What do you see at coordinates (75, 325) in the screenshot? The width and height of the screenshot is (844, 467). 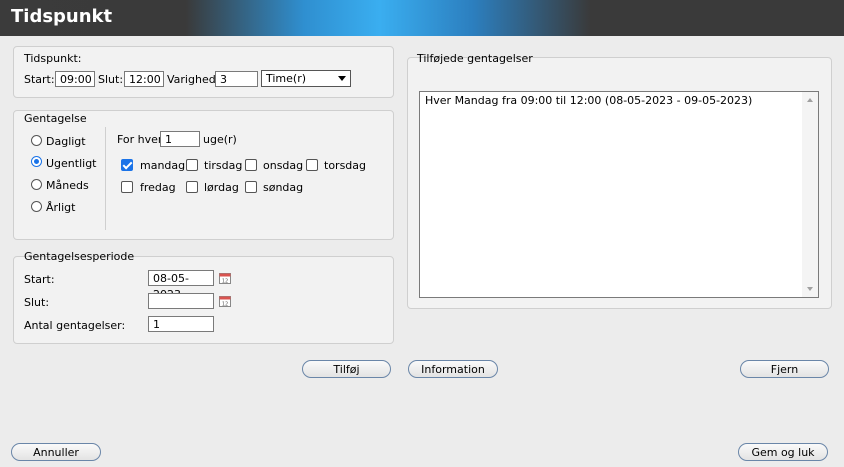 I see `antal-label: Antal gentagelser:` at bounding box center [75, 325].